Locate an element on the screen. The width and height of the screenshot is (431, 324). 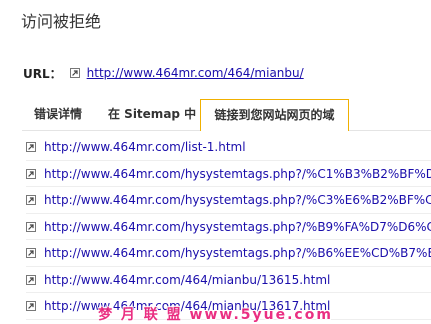
list-item-link: http://www.464mr.com/list-1.html is located at coordinates (145, 147).